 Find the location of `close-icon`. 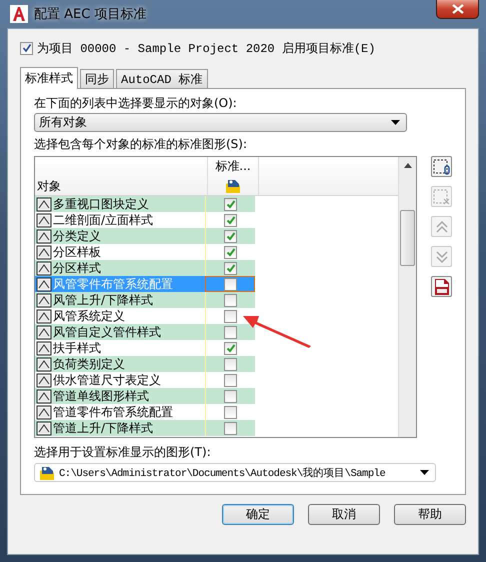

close-icon is located at coordinates (458, 9).